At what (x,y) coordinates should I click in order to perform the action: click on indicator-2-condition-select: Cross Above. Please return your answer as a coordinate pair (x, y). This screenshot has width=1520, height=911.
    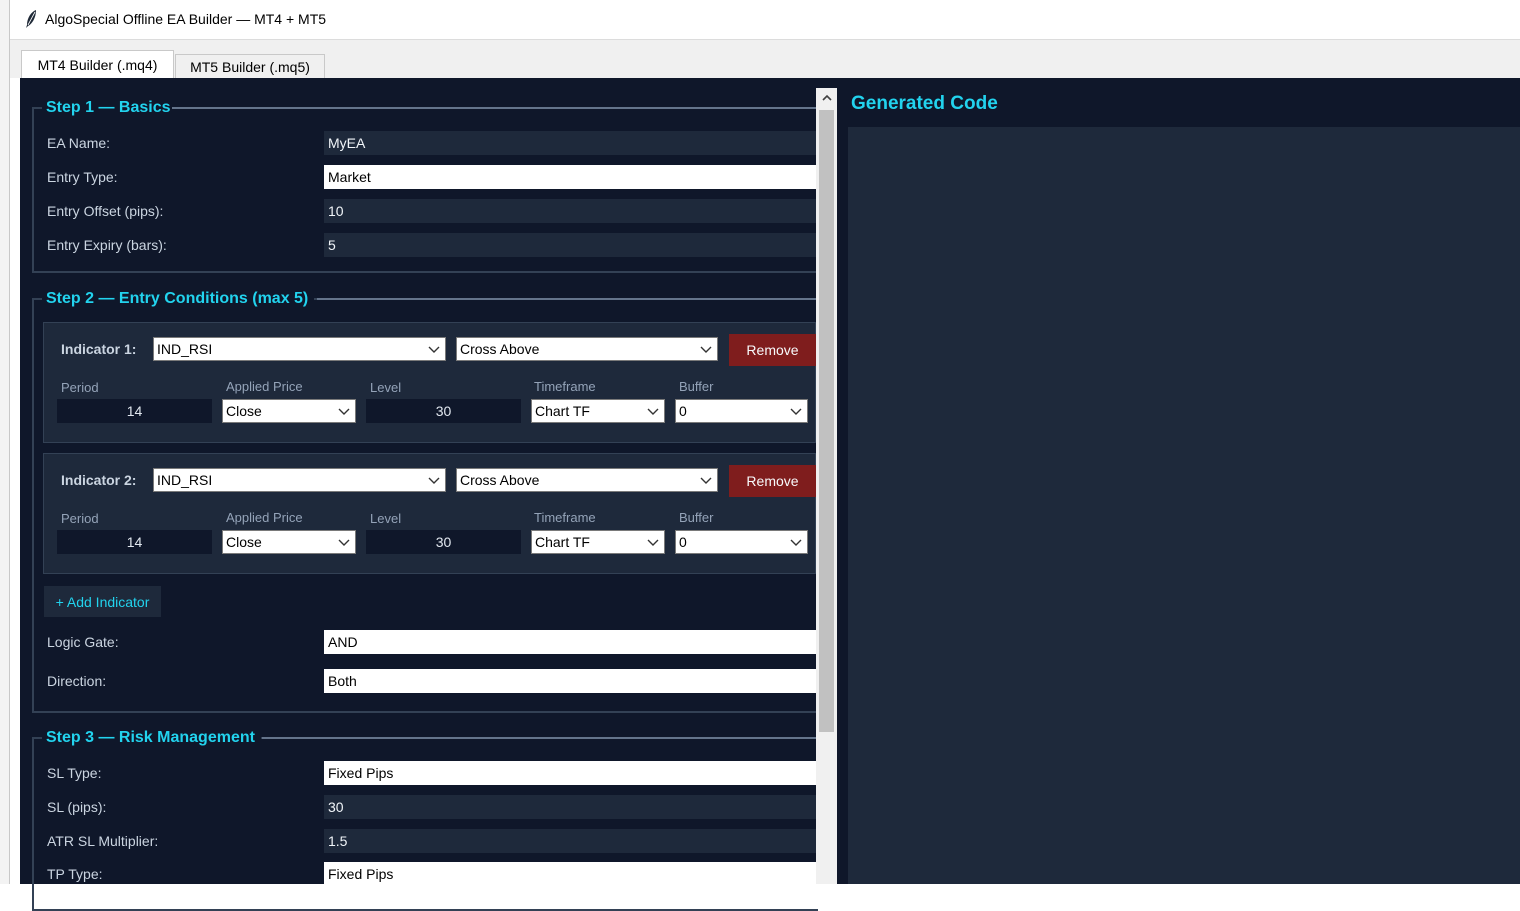
    Looking at the image, I should click on (587, 480).